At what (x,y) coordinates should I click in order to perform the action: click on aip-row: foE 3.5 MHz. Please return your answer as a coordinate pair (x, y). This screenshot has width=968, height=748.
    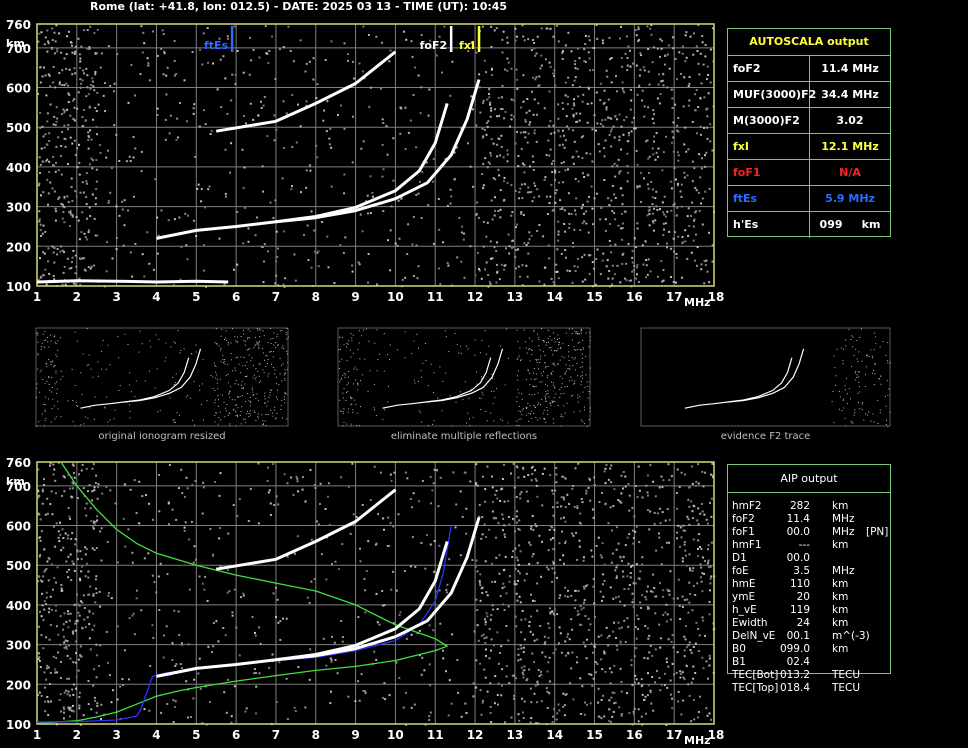
    Looking at the image, I should click on (809, 571).